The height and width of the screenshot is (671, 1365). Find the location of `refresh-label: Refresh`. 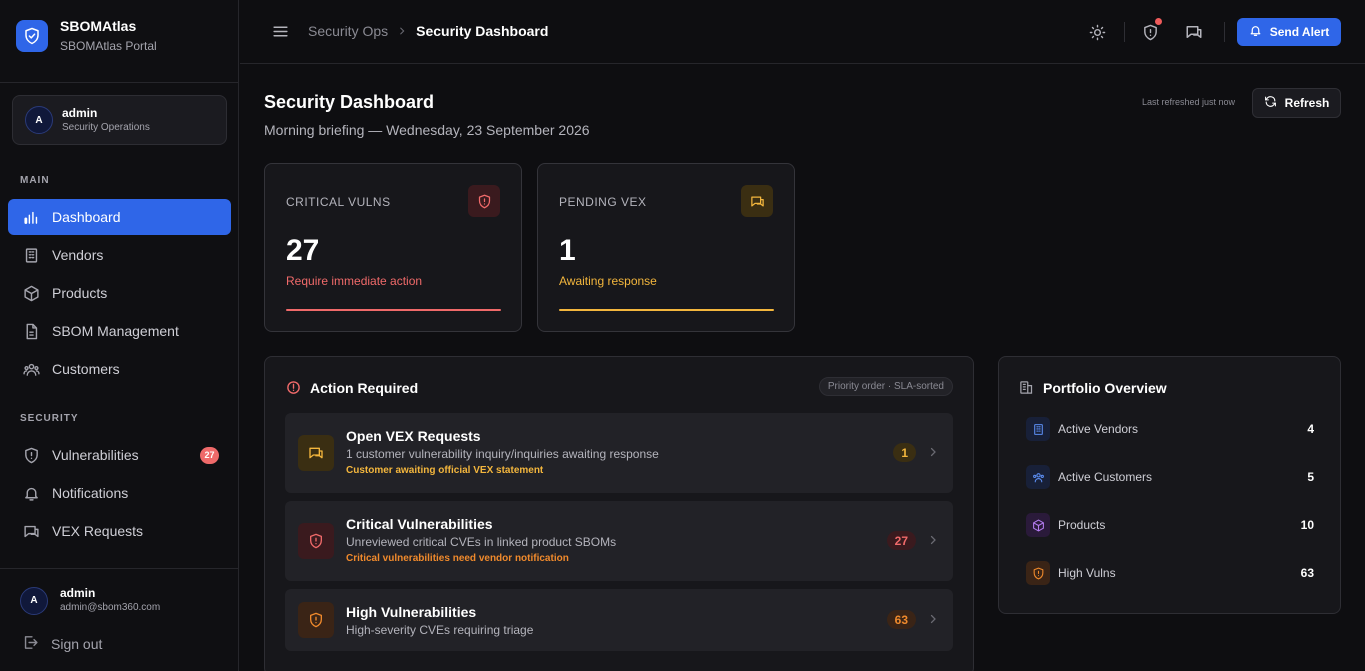

refresh-label: Refresh is located at coordinates (1307, 103).